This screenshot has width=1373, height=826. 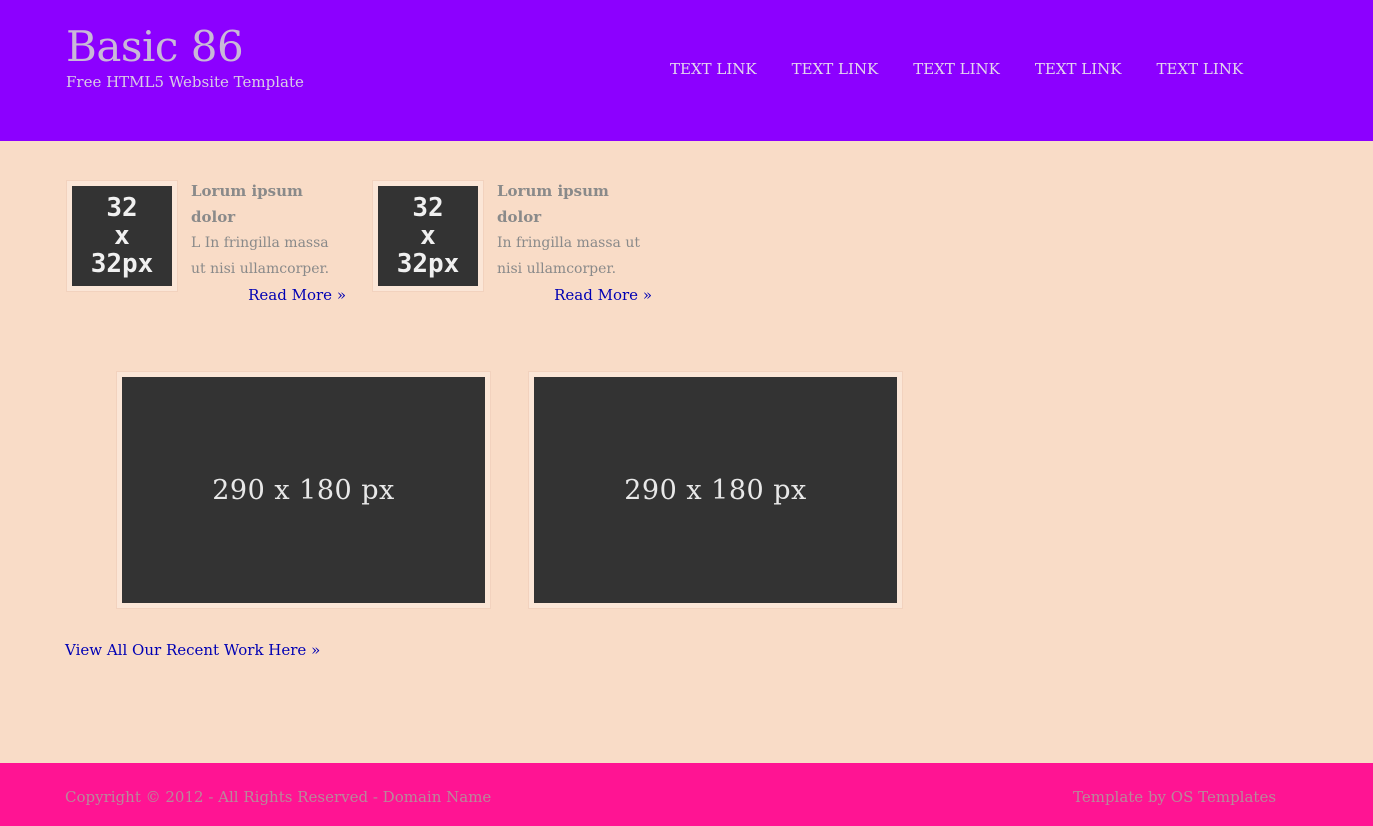 What do you see at coordinates (155, 47) in the screenshot?
I see `site-title: Basic 86` at bounding box center [155, 47].